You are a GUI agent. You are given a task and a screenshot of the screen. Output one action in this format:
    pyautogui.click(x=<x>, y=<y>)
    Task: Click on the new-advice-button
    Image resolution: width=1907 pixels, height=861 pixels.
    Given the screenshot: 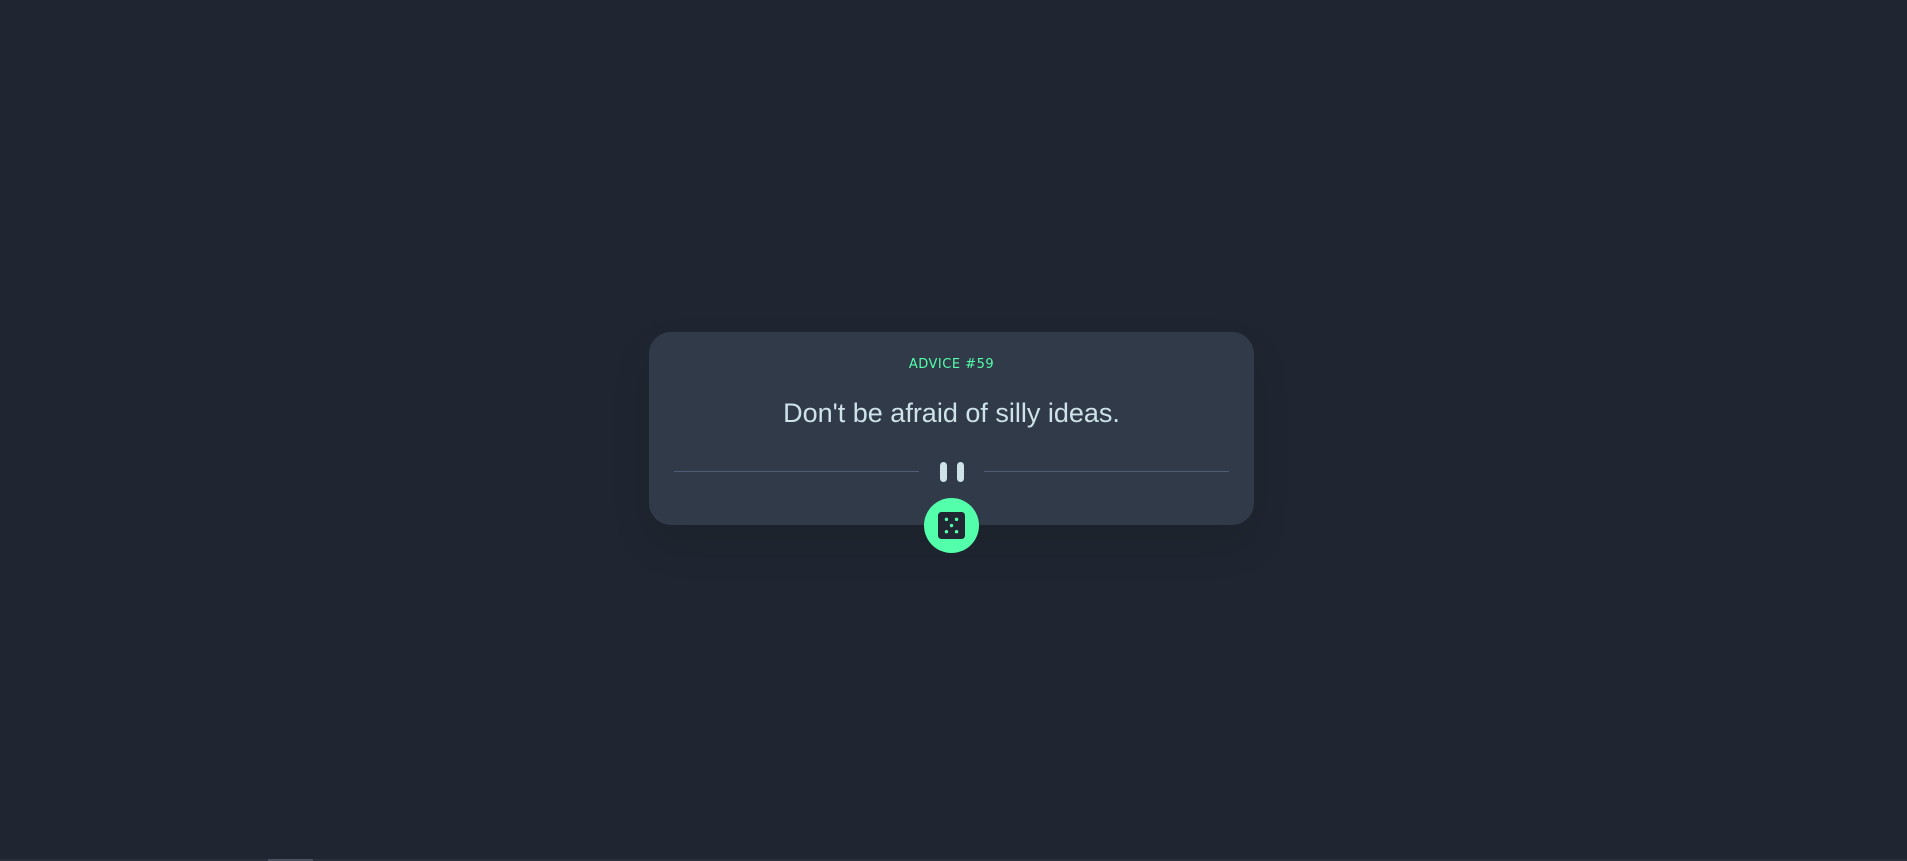 What is the action you would take?
    pyautogui.click(x=951, y=525)
    